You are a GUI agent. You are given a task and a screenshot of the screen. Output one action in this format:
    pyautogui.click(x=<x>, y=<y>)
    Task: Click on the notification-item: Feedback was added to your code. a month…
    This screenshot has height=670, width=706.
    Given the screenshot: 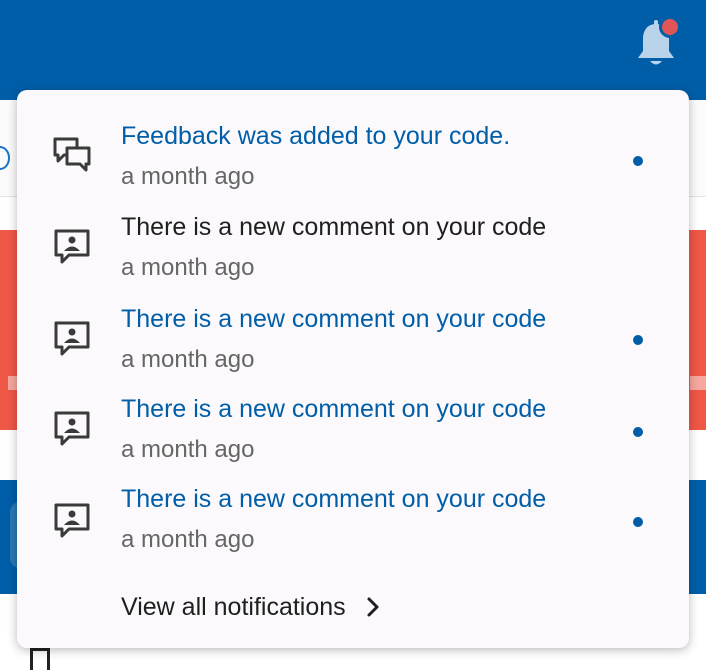 What is the action you would take?
    pyautogui.click(x=353, y=164)
    